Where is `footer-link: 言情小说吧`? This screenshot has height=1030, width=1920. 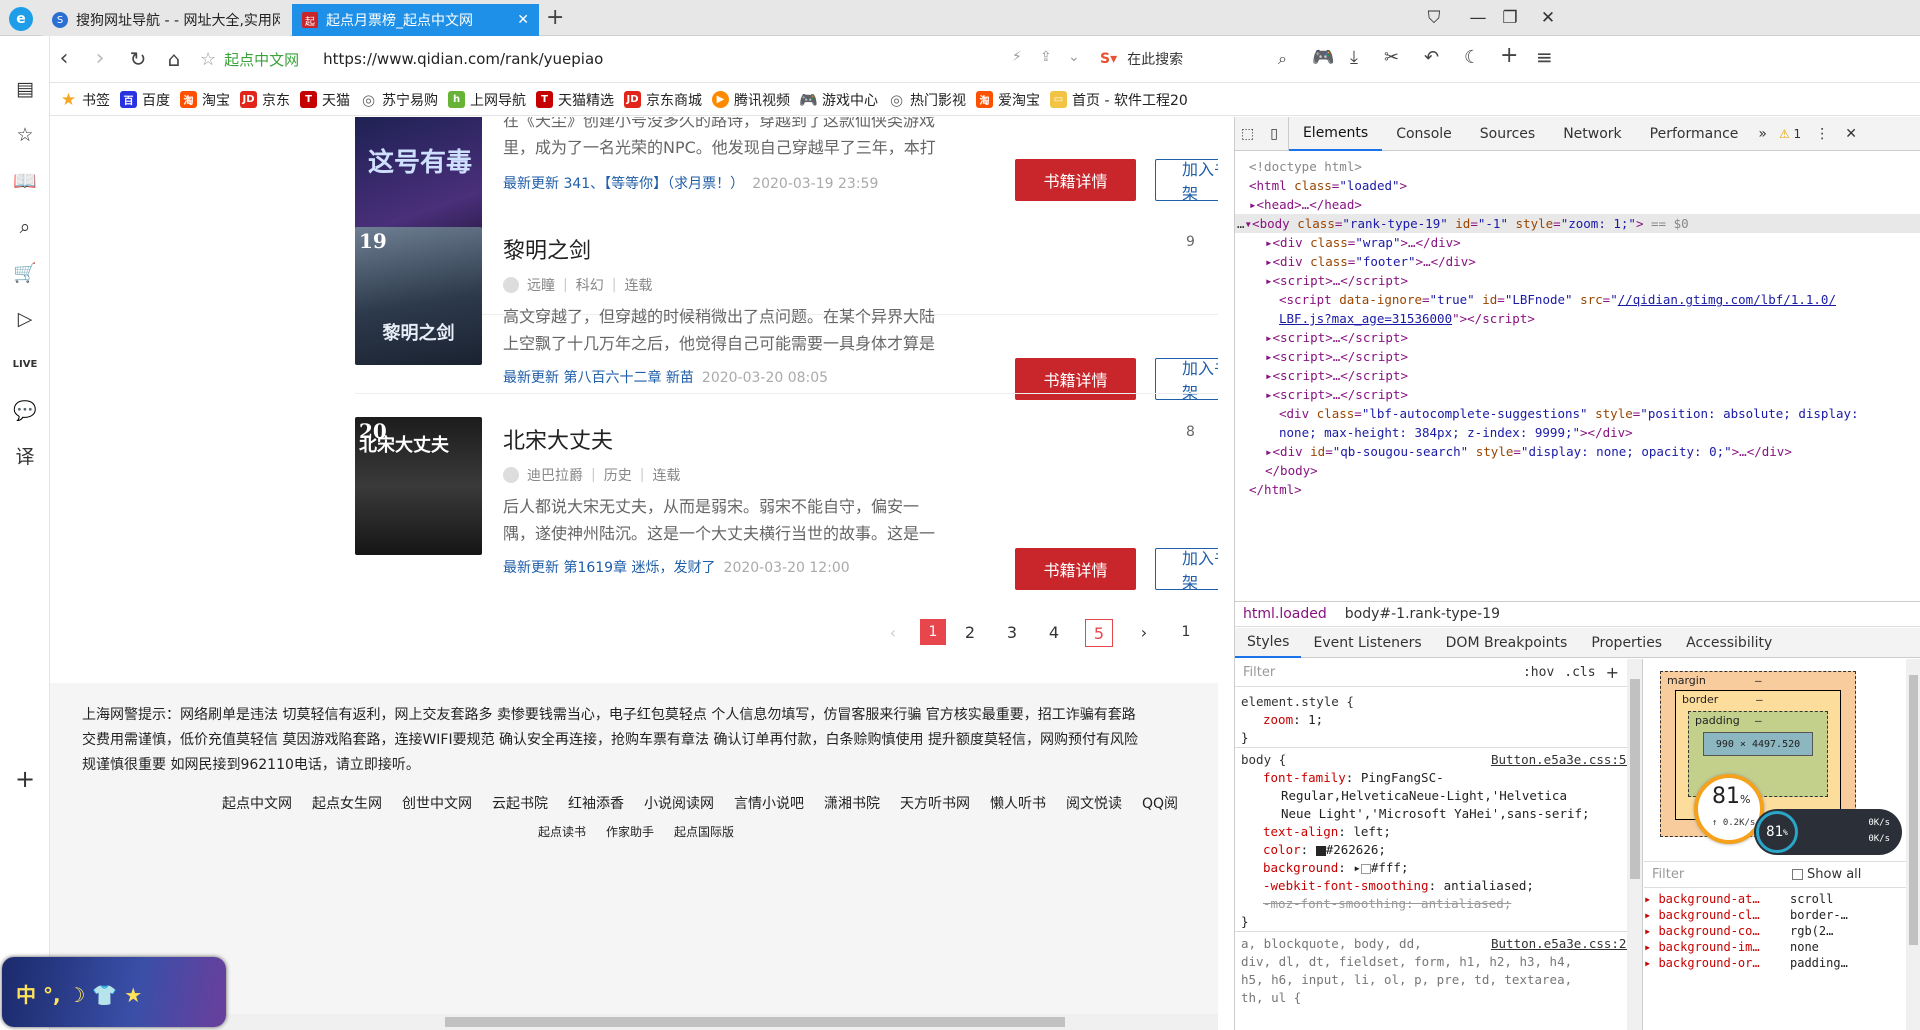 footer-link: 言情小说吧 is located at coordinates (769, 803).